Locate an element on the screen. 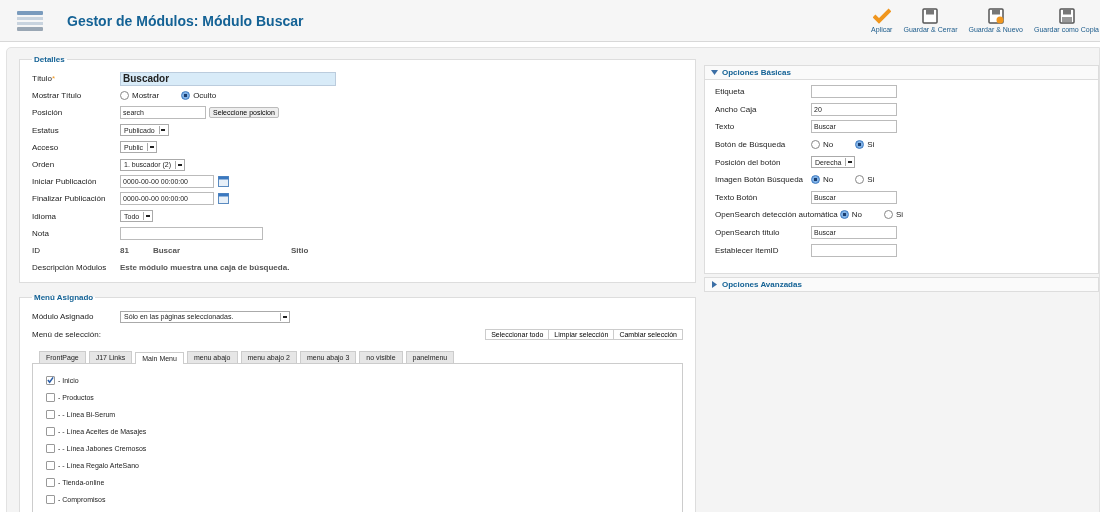  field-label: Establecer ItemID is located at coordinates (747, 250).